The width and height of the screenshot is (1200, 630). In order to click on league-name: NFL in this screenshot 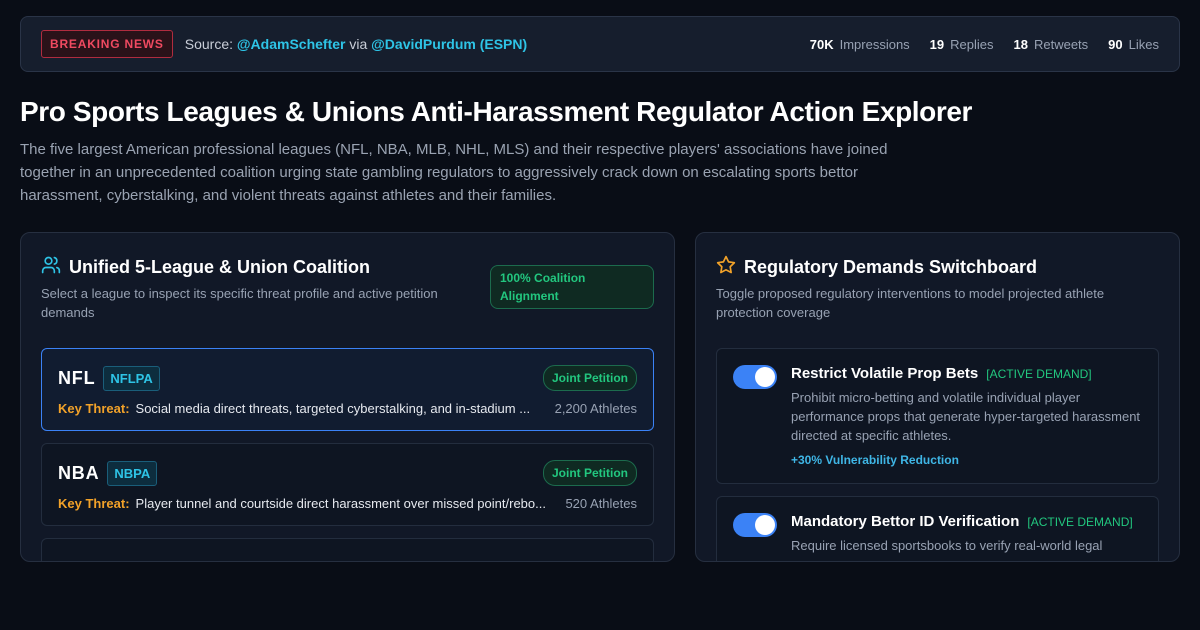, I will do `click(77, 377)`.